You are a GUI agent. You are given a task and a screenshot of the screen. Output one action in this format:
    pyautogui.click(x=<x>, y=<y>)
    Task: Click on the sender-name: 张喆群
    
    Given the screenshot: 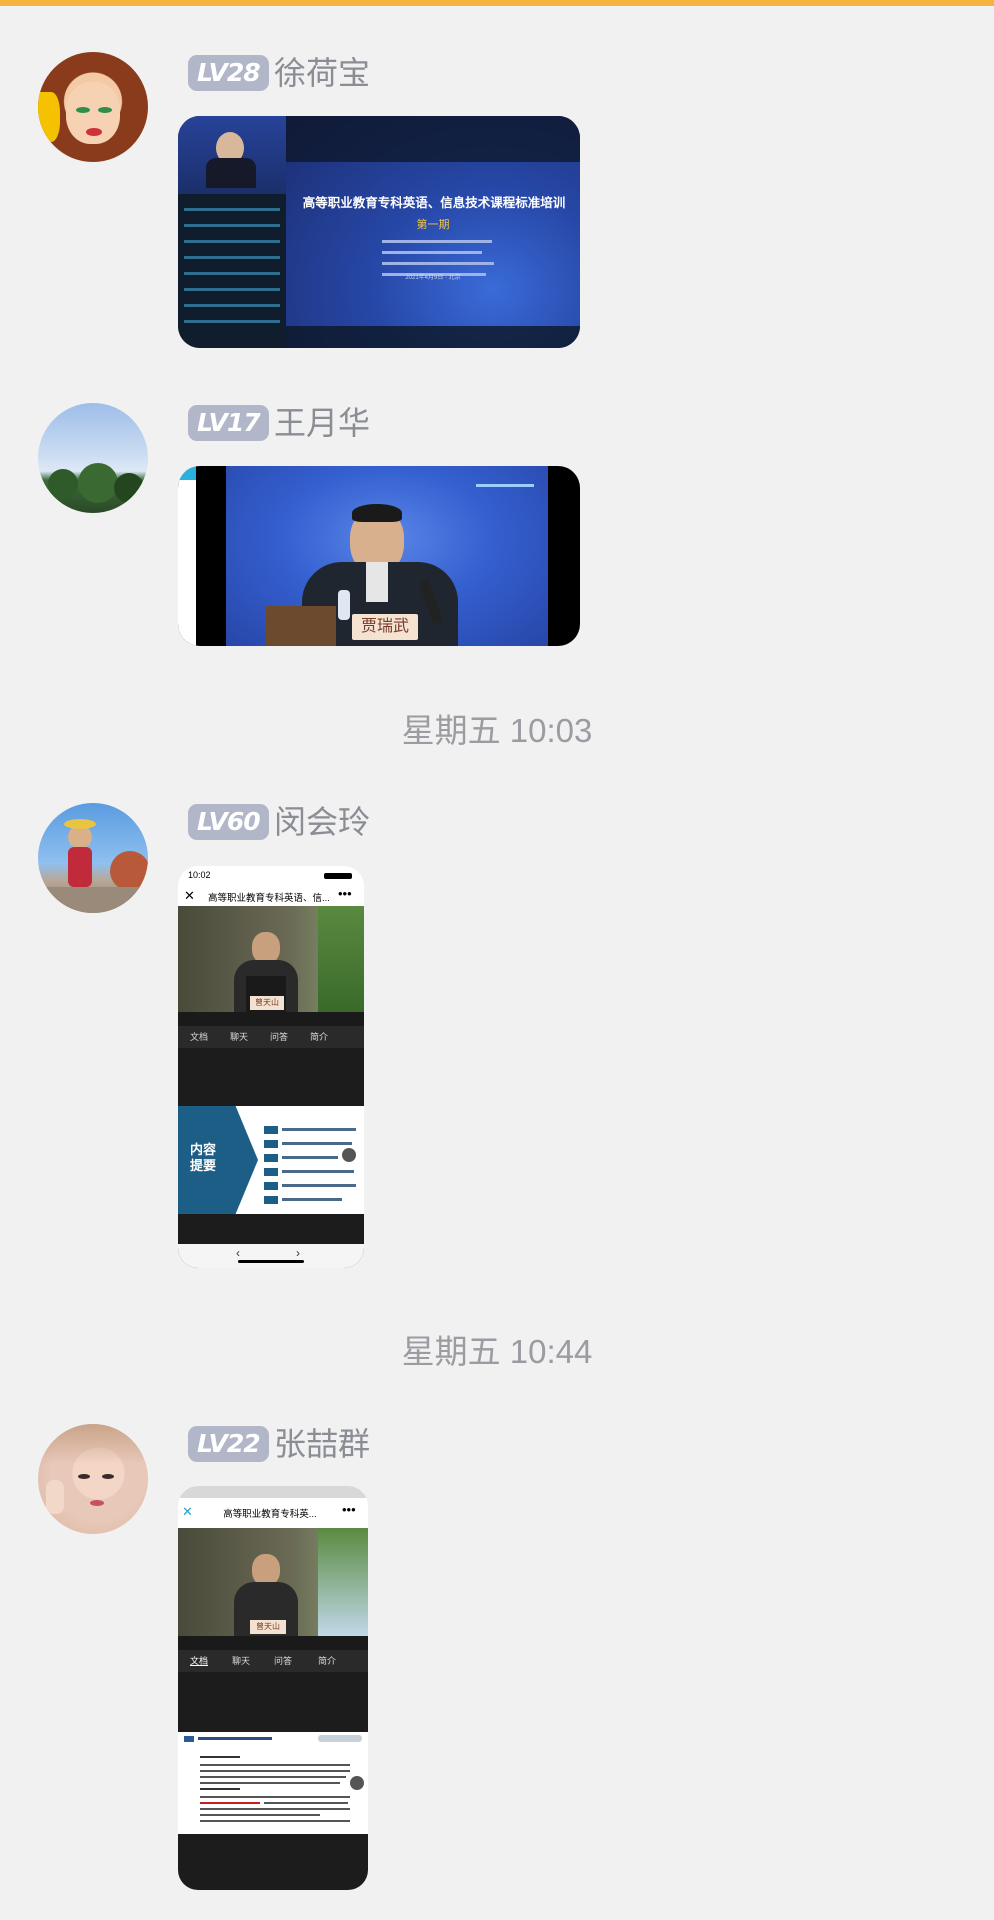 What is the action you would take?
    pyautogui.click(x=322, y=1444)
    